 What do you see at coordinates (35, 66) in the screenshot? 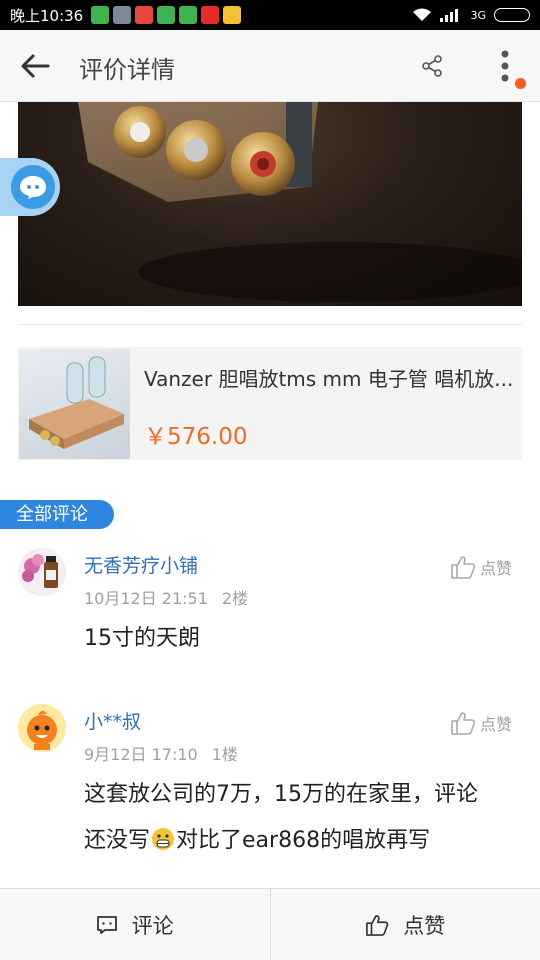
I see `back-arrow-icon` at bounding box center [35, 66].